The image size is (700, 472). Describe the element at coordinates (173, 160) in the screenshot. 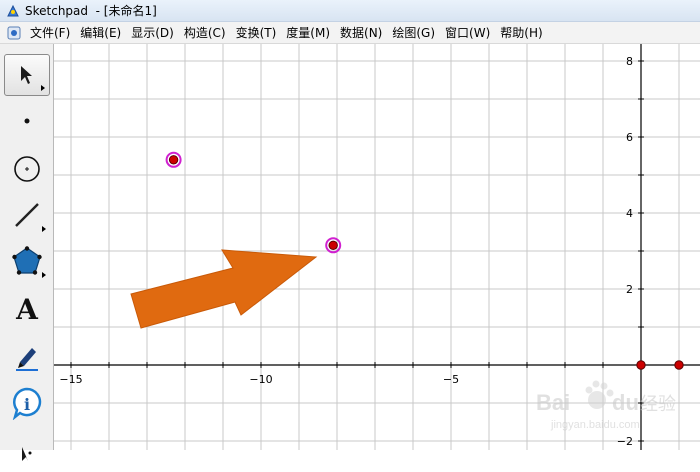

I see `point-a` at that location.